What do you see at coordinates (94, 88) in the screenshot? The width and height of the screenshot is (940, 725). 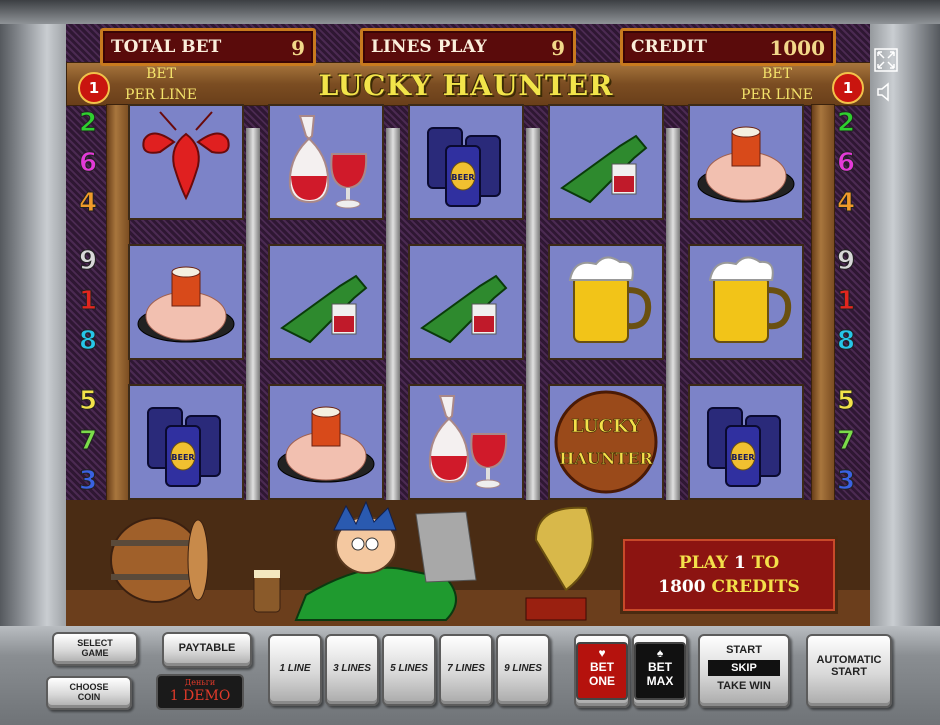 I see `bet-per-line-left-value: 1` at bounding box center [94, 88].